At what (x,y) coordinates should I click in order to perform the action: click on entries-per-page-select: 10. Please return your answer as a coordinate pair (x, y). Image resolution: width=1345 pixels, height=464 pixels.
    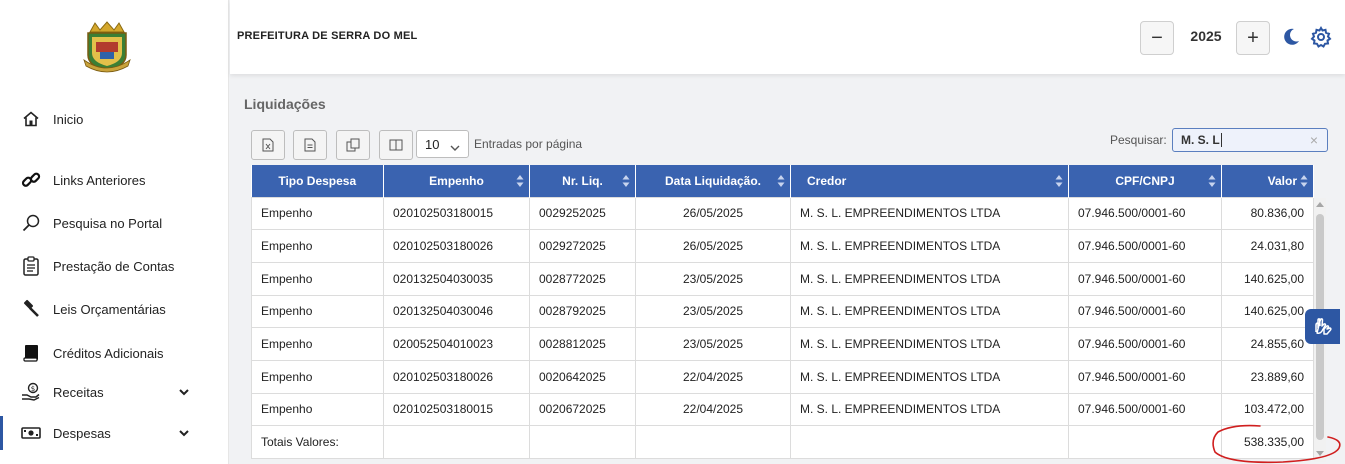
    Looking at the image, I should click on (442, 144).